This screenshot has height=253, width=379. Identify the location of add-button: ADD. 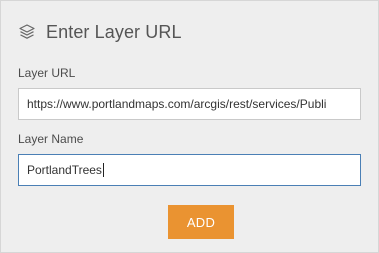
(201, 222).